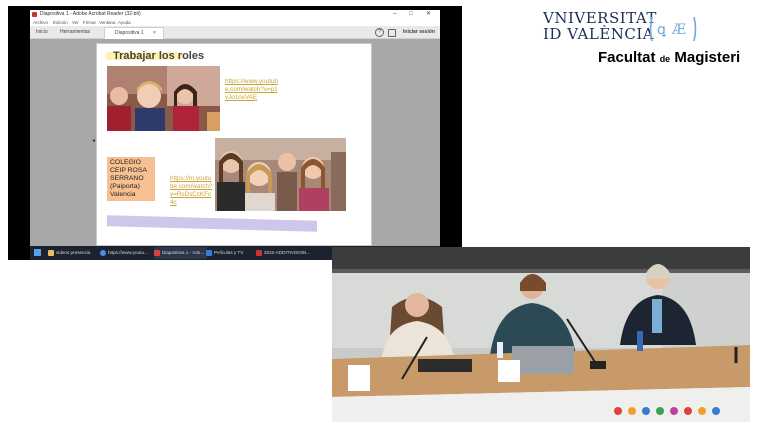  What do you see at coordinates (42, 32) in the screenshot?
I see `tab-inicio: Inicio` at bounding box center [42, 32].